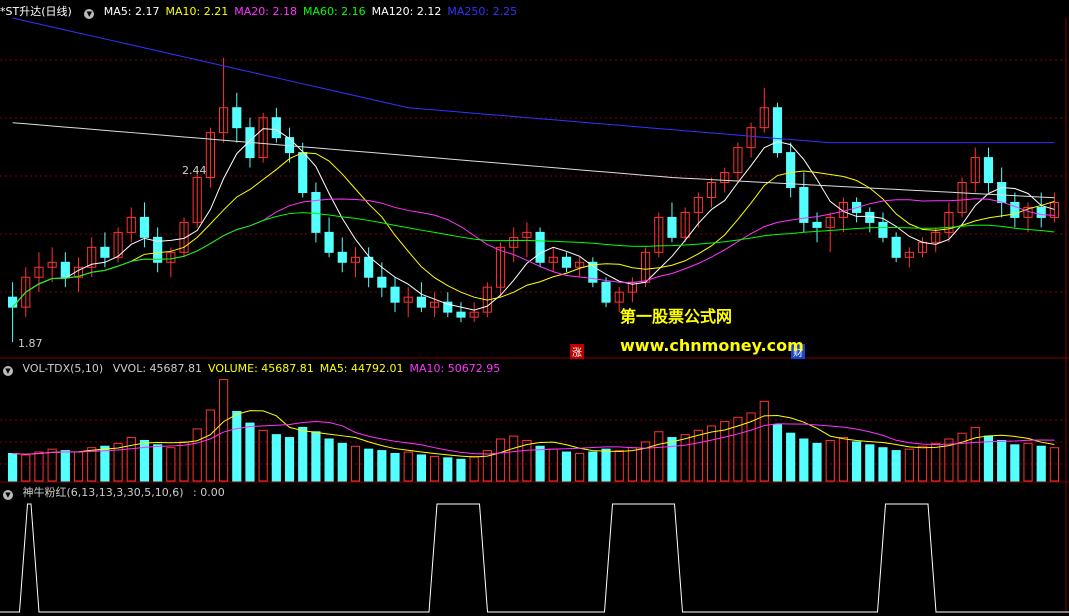 This screenshot has height=616, width=1069. I want to click on price-legend-item: MA5: 2.17, so click(131, 11).